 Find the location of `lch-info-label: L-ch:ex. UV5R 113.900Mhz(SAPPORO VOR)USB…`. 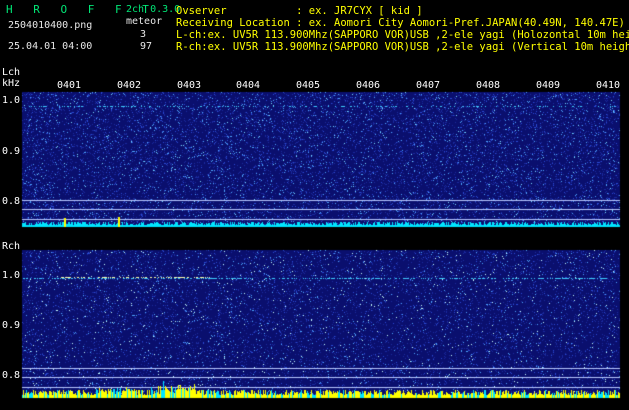

lch-info-label: L-ch:ex. UV5R 113.900Mhz(SAPPORO VOR)USB… is located at coordinates (402, 35).